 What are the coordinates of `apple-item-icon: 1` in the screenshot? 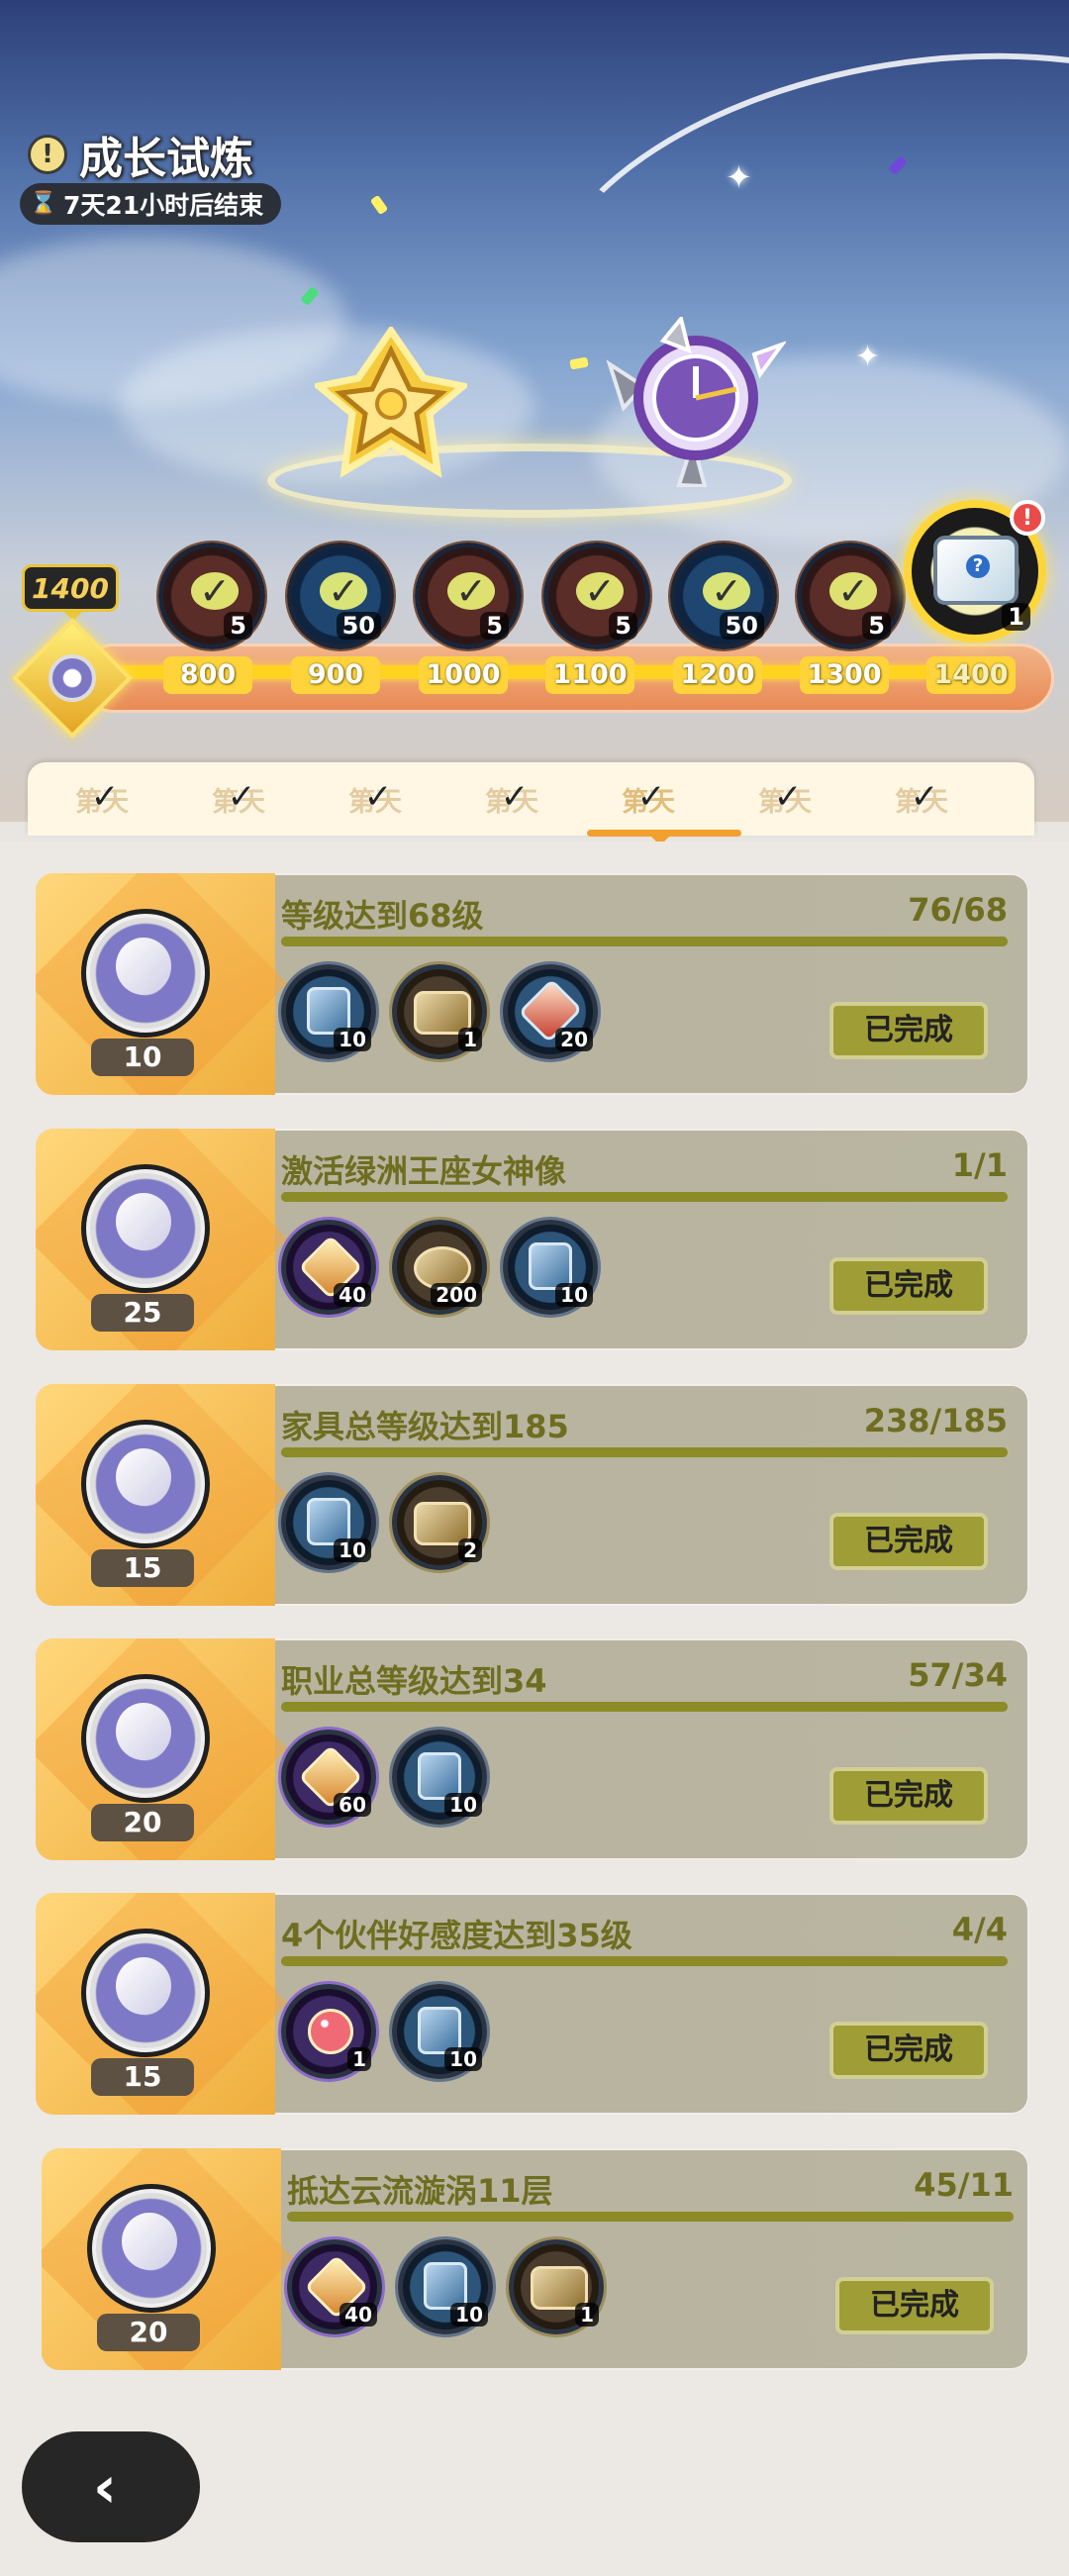 It's located at (328, 2031).